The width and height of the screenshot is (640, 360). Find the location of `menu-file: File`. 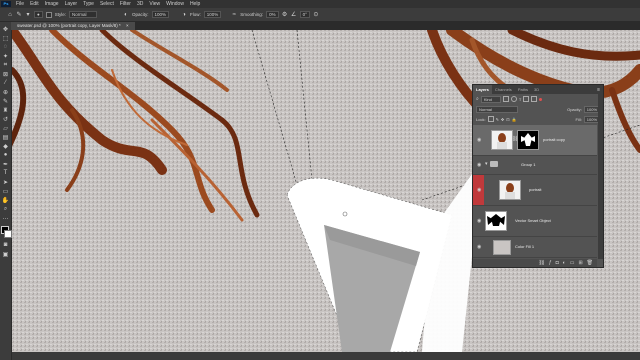

menu-file: File is located at coordinates (20, 4).